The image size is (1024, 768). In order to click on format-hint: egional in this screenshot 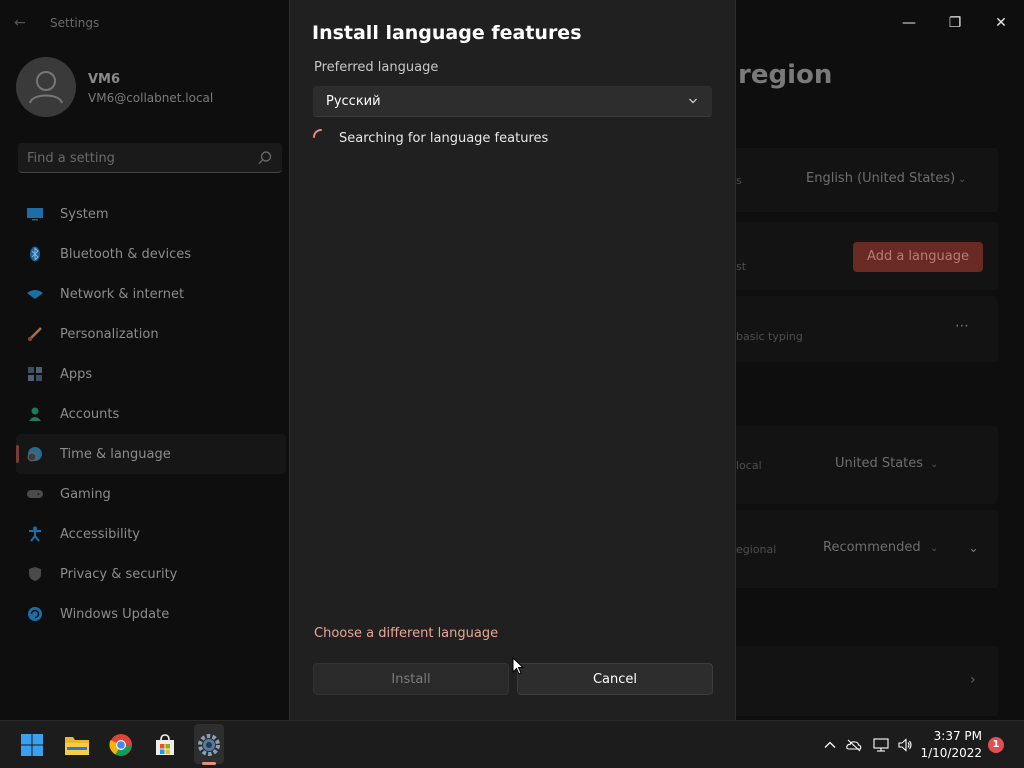, I will do `click(756, 549)`.